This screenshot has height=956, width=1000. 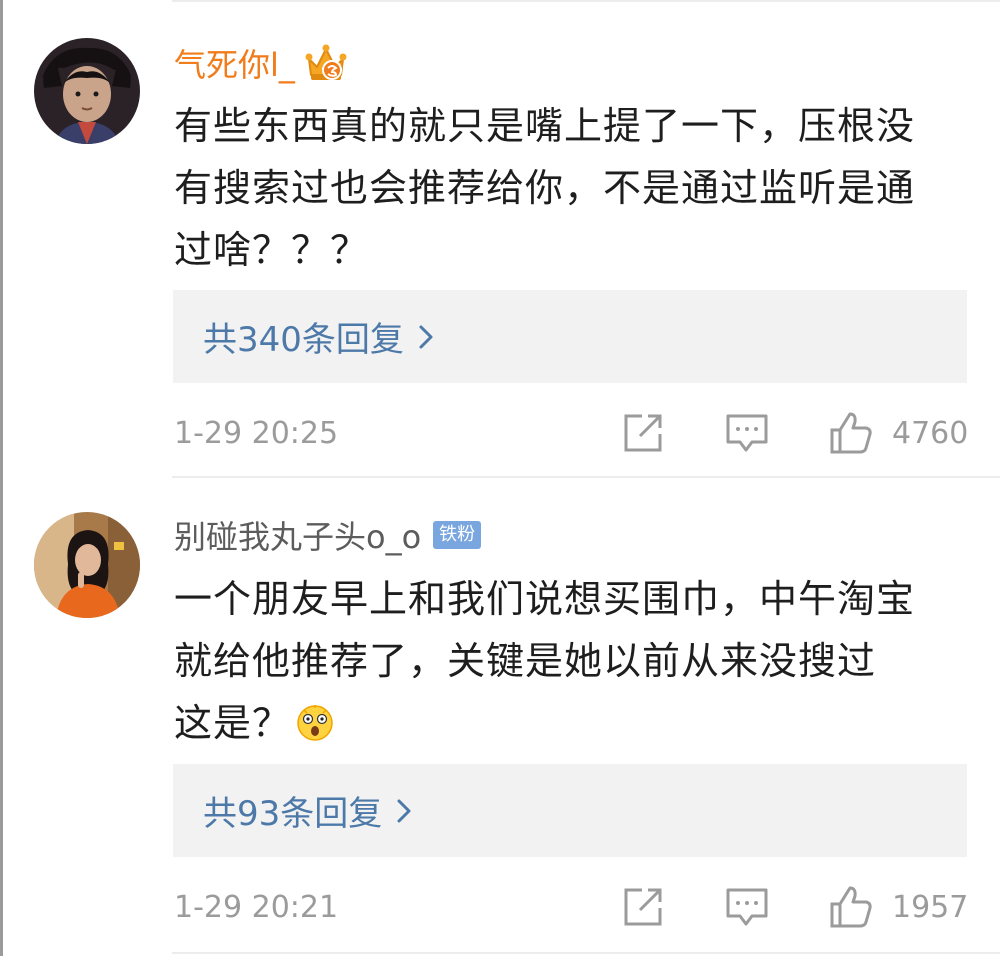 I want to click on comment-text-line: 有些东西真的就只是嘴上提了一下，压根没, so click(x=545, y=126).